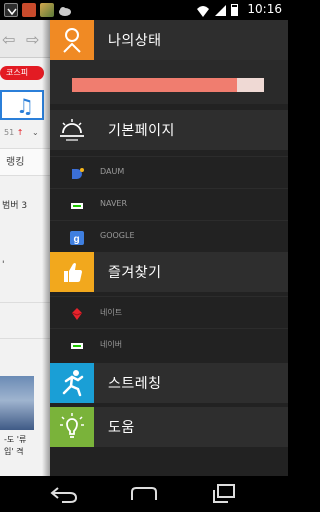  What do you see at coordinates (264, 9) in the screenshot?
I see `status-time: 10:16` at bounding box center [264, 9].